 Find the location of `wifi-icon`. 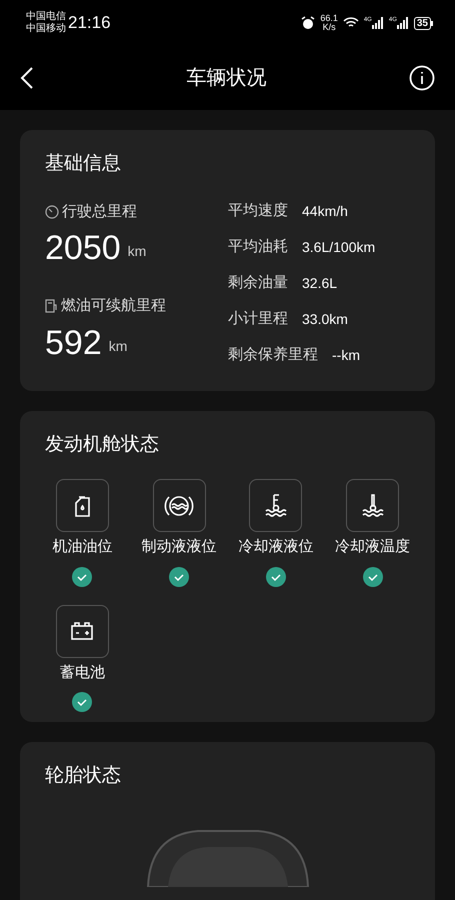

wifi-icon is located at coordinates (350, 23).